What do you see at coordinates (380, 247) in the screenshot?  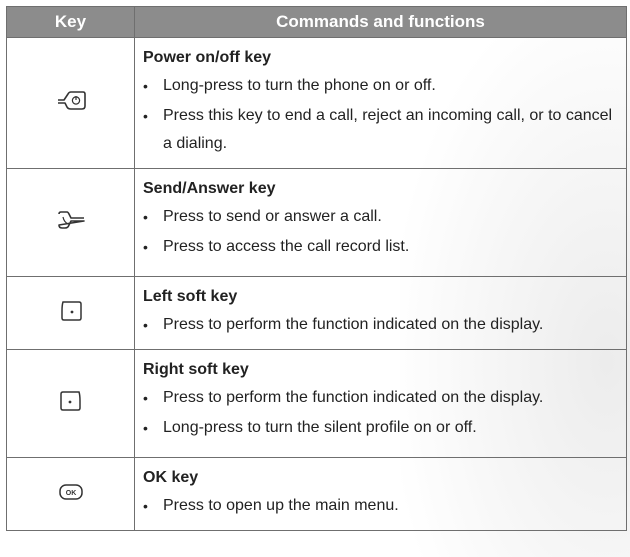 I see `bullet-item: Press to access the call record list.` at bounding box center [380, 247].